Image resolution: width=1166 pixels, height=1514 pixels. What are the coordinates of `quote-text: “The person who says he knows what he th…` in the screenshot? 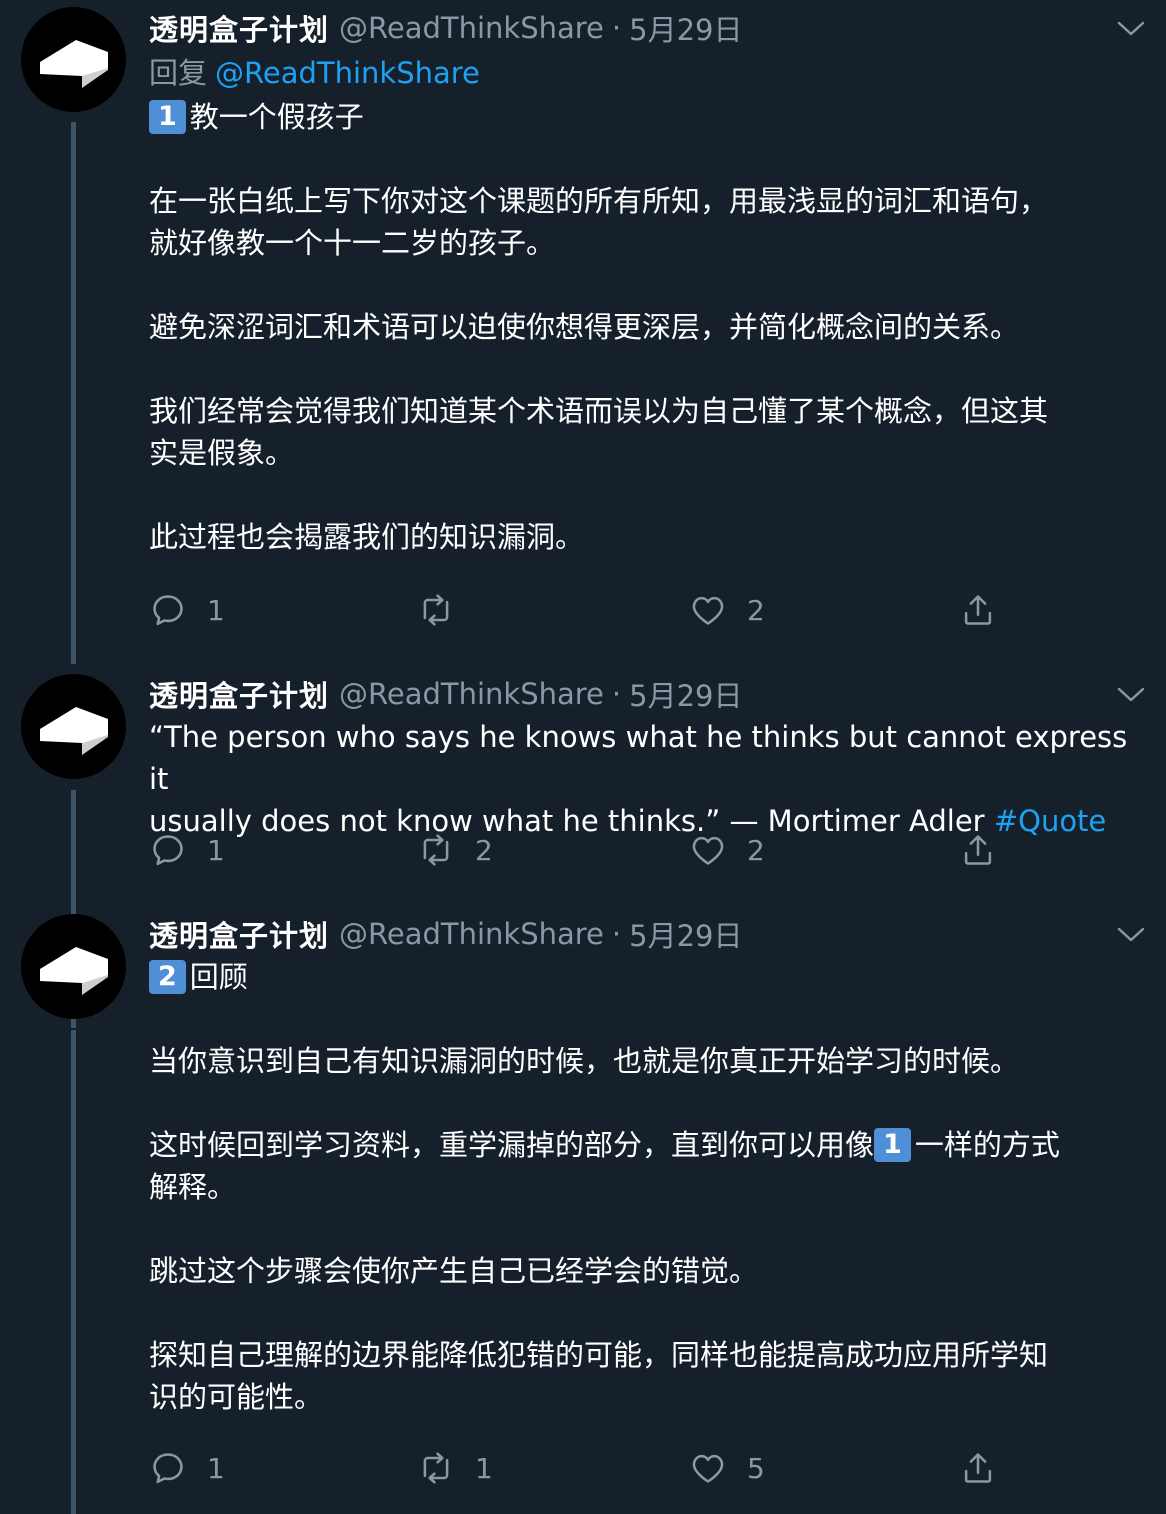 It's located at (638, 779).